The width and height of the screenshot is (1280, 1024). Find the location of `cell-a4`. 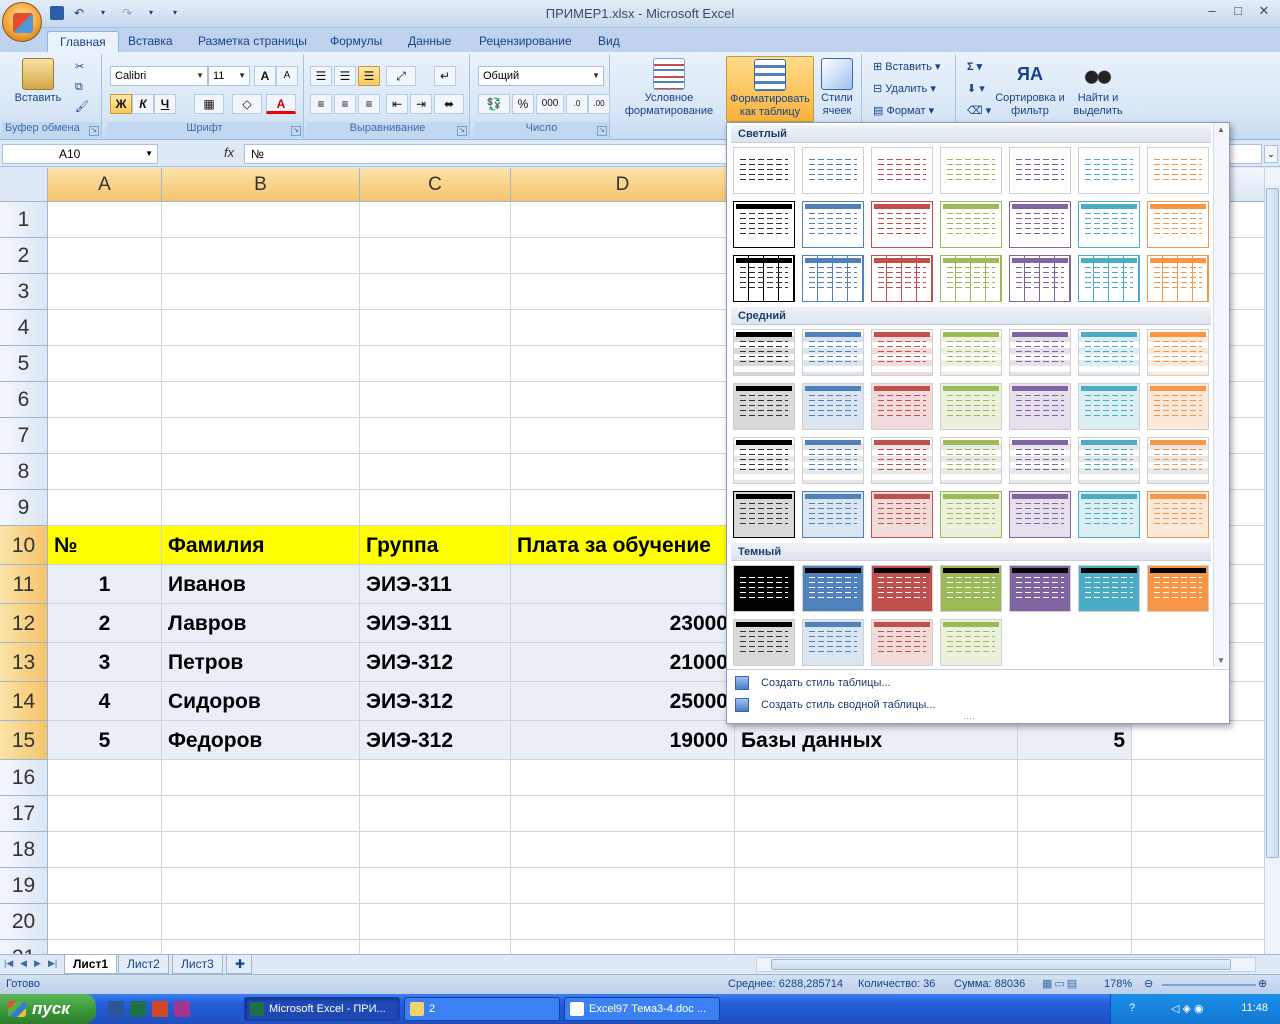

cell-a4 is located at coordinates (105, 328).